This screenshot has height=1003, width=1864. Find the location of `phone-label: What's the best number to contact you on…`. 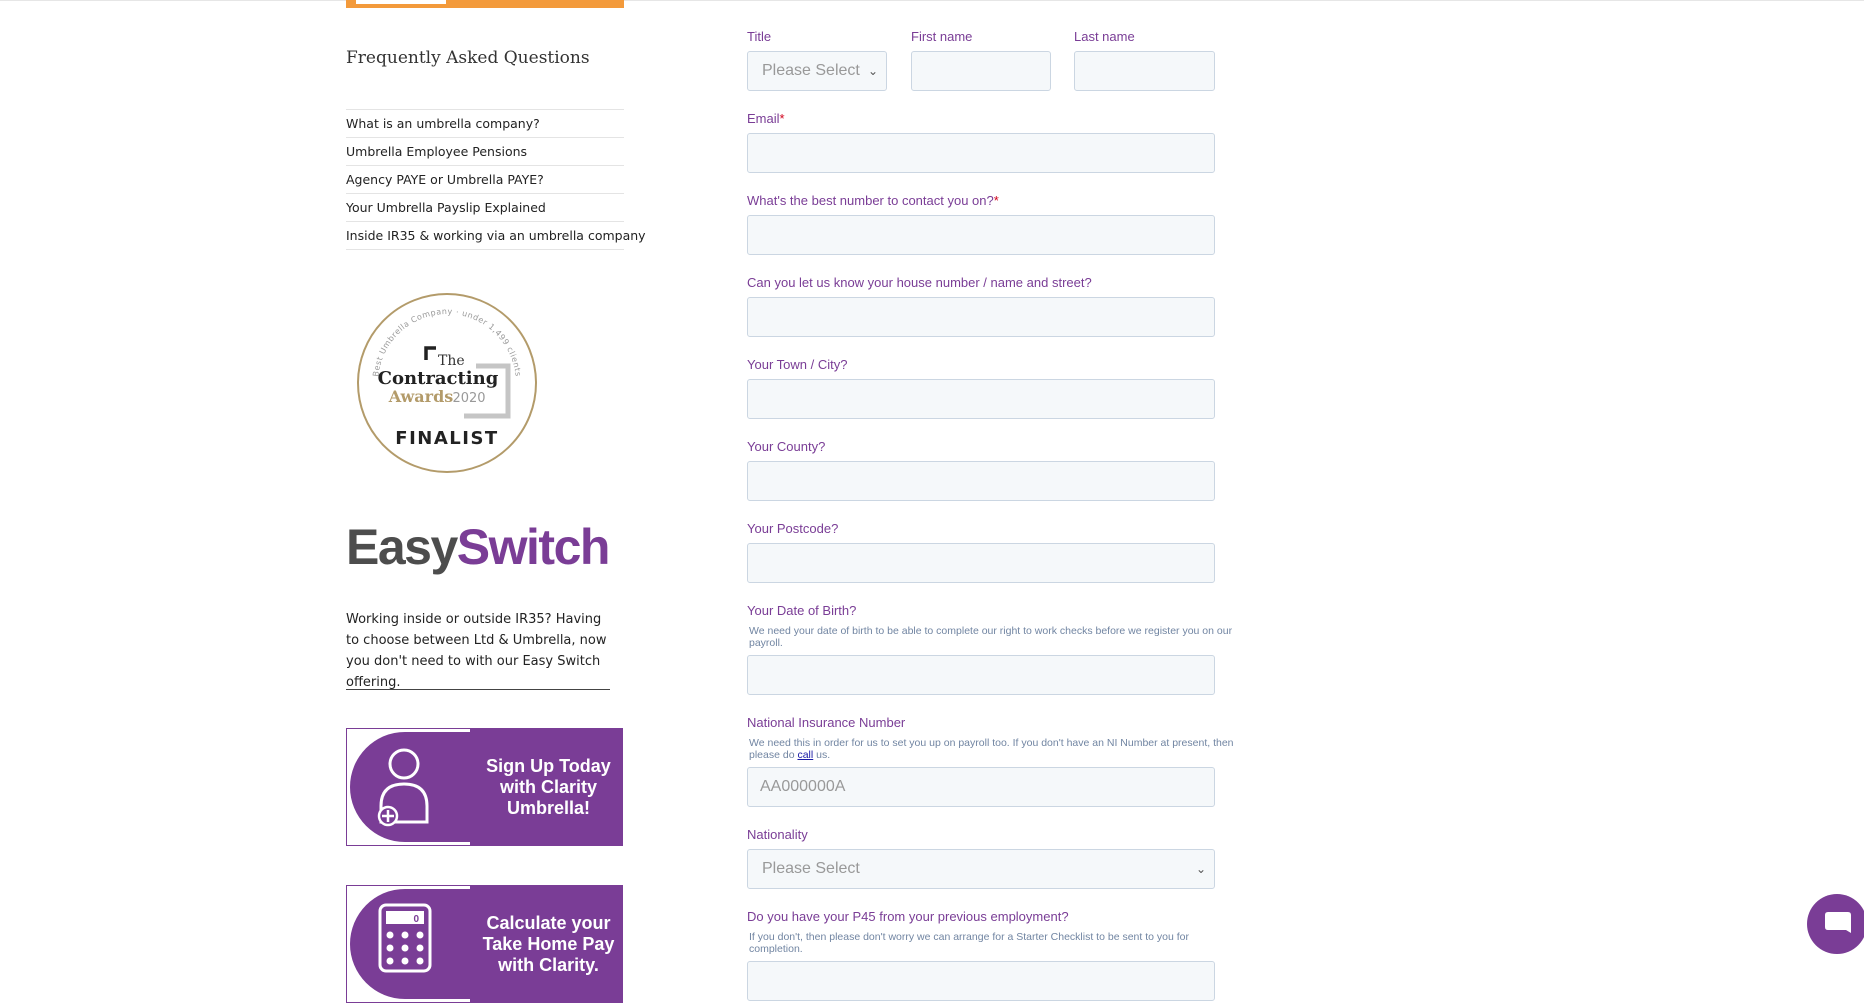

phone-label: What's the best number to contact you on… is located at coordinates (873, 200).